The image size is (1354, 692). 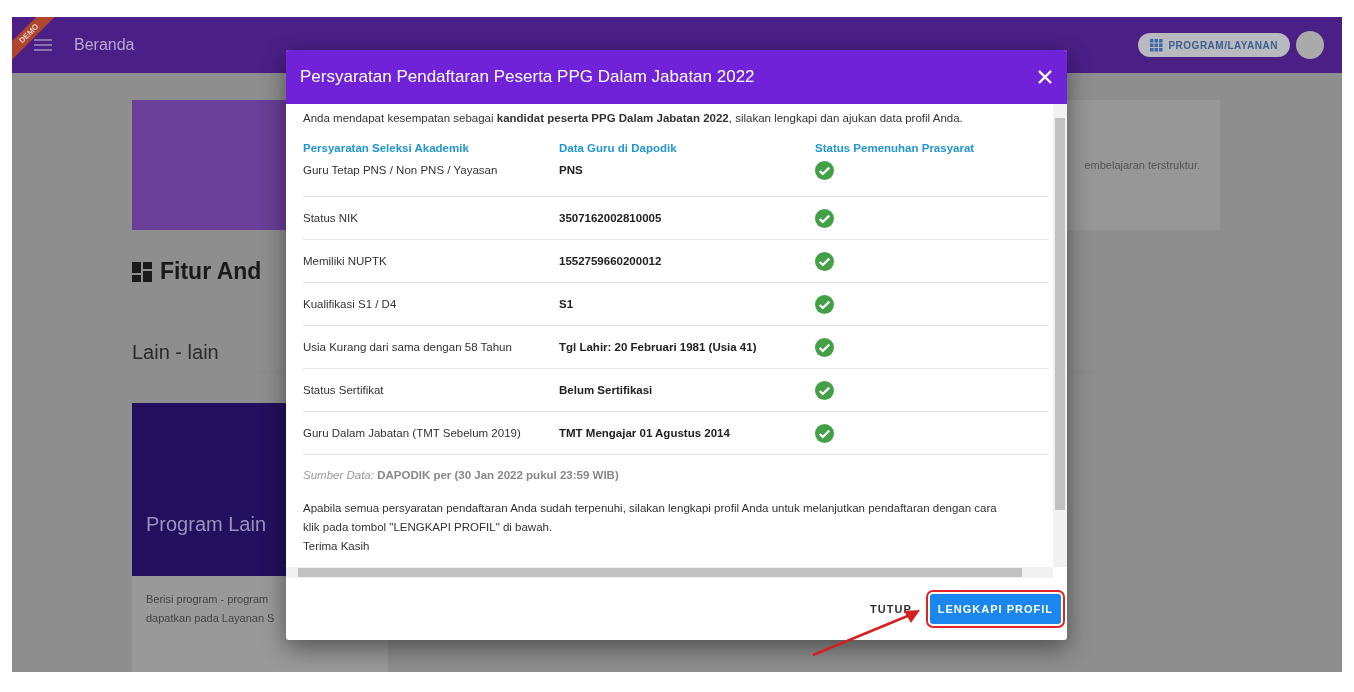 I want to click on card-description: Berisi program - program dapatkan pada Layanan S, so click(x=210, y=609).